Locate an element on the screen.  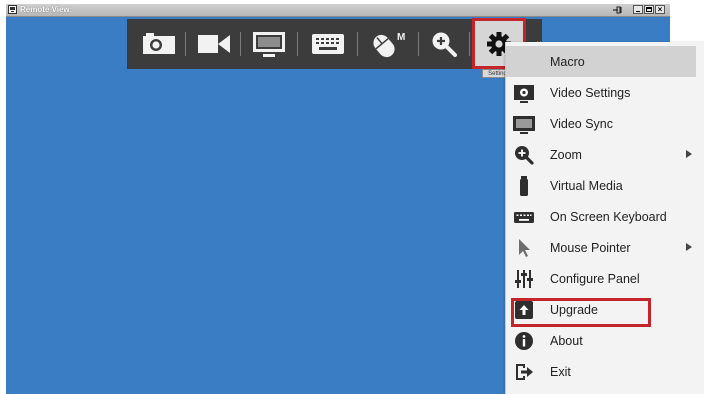
menu-item-video-sync: Video Sync is located at coordinates (601, 123).